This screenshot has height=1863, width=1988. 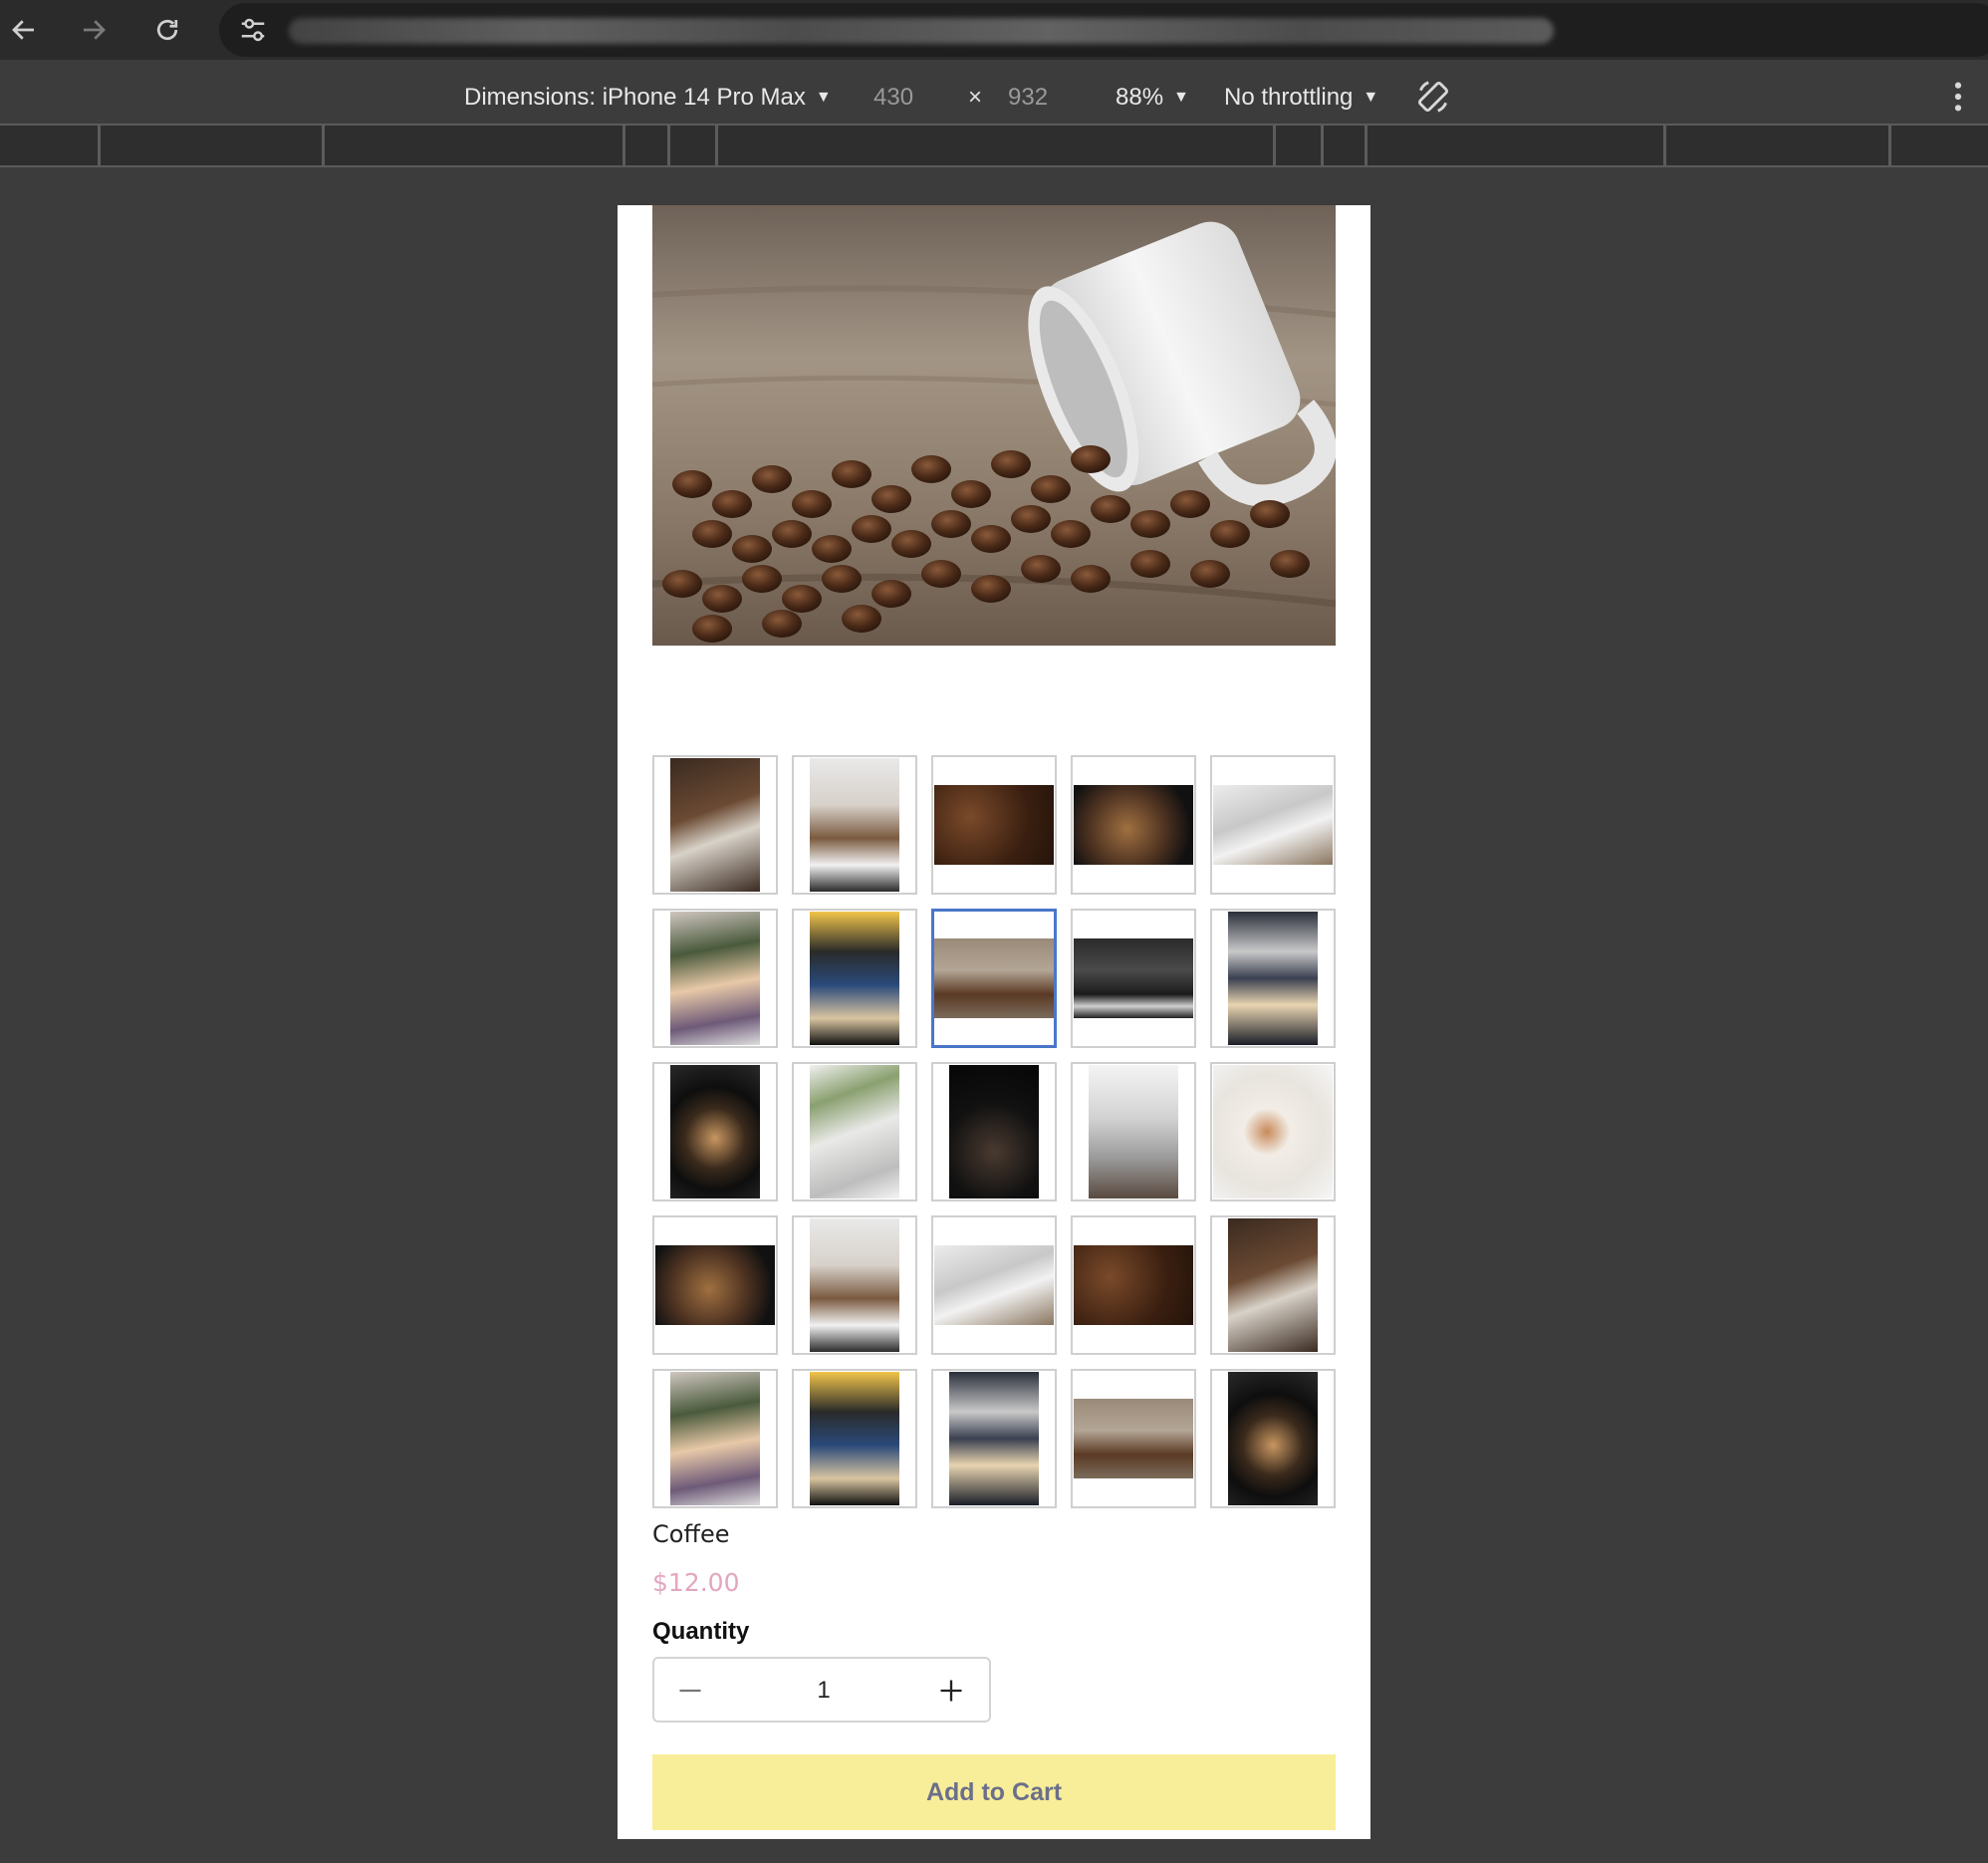 I want to click on more-options-icon, so click(x=1958, y=100).